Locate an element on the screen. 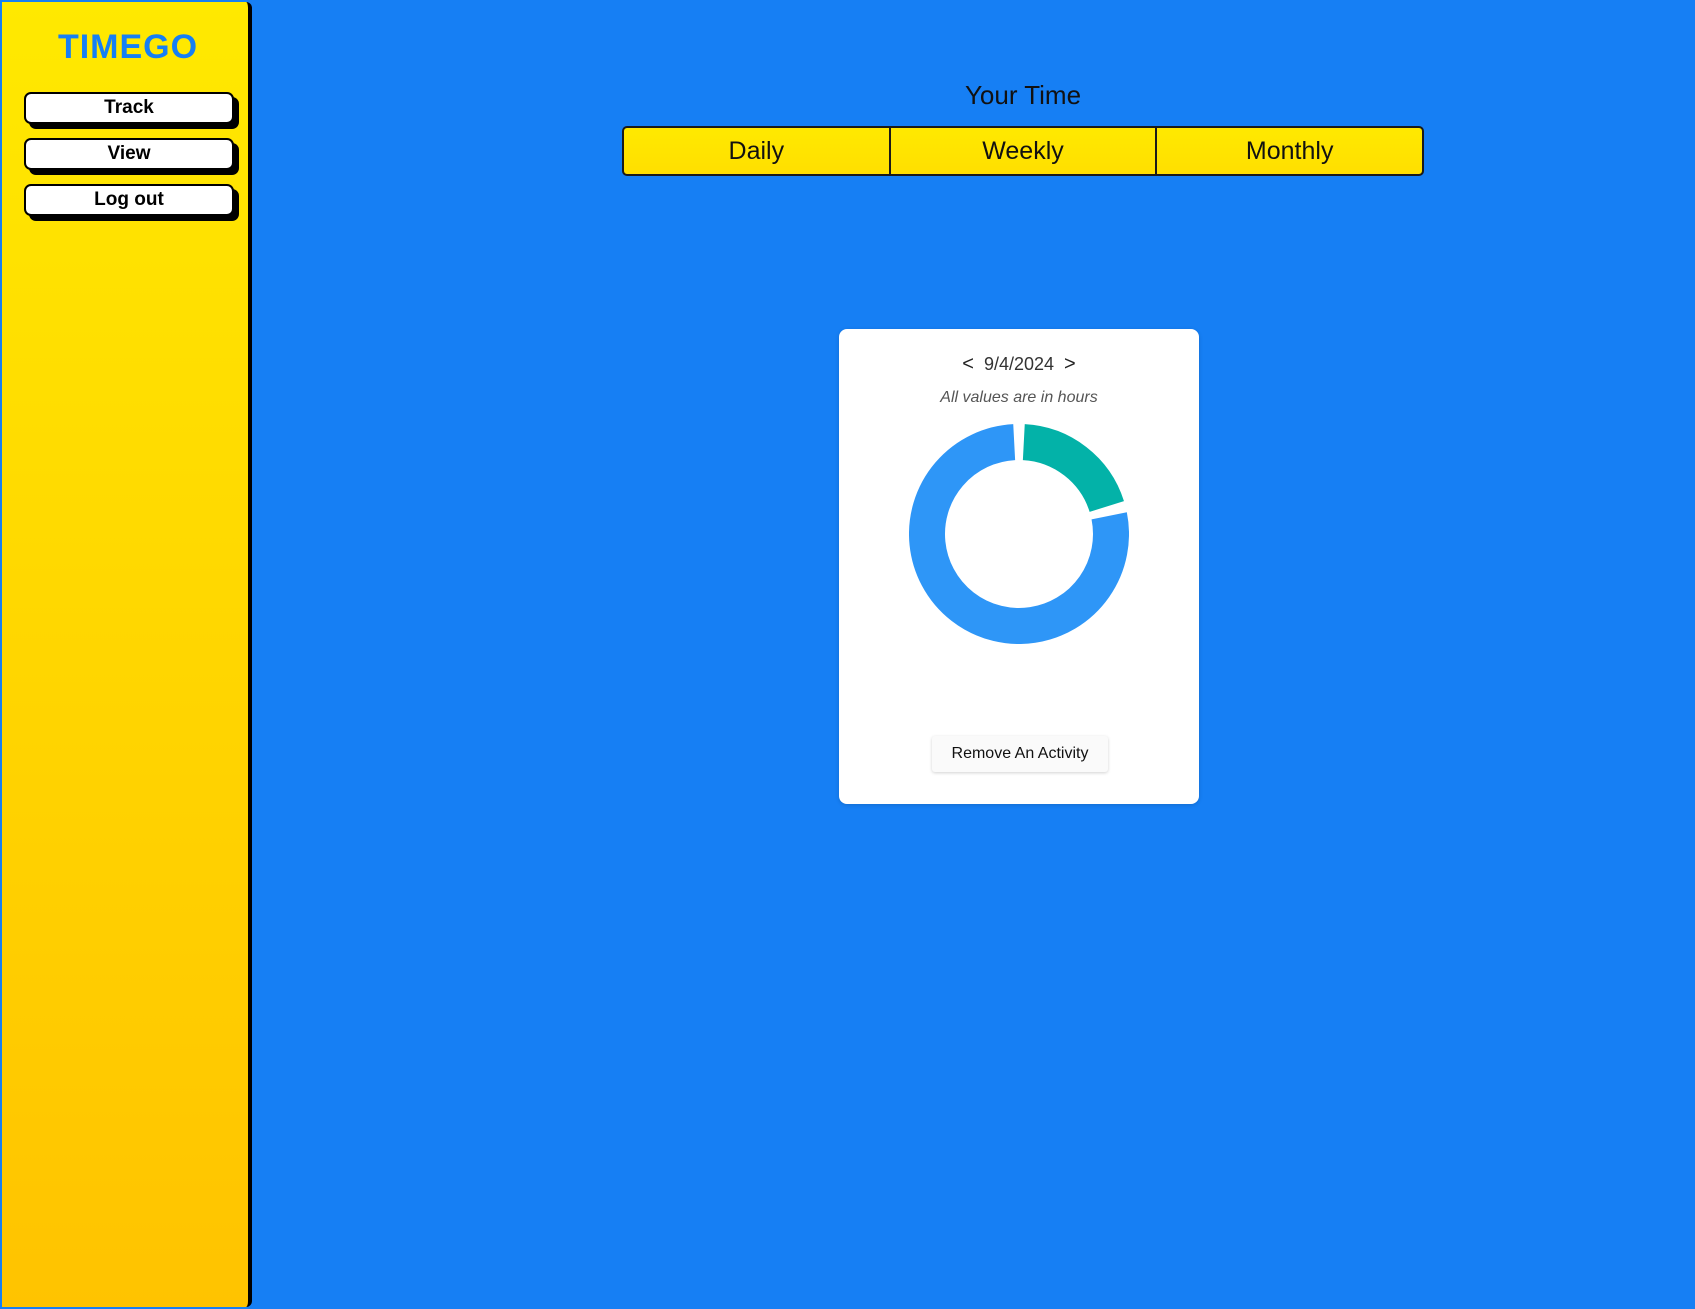 The width and height of the screenshot is (1695, 1309). tab-weekly-label: Weekly is located at coordinates (1023, 150).